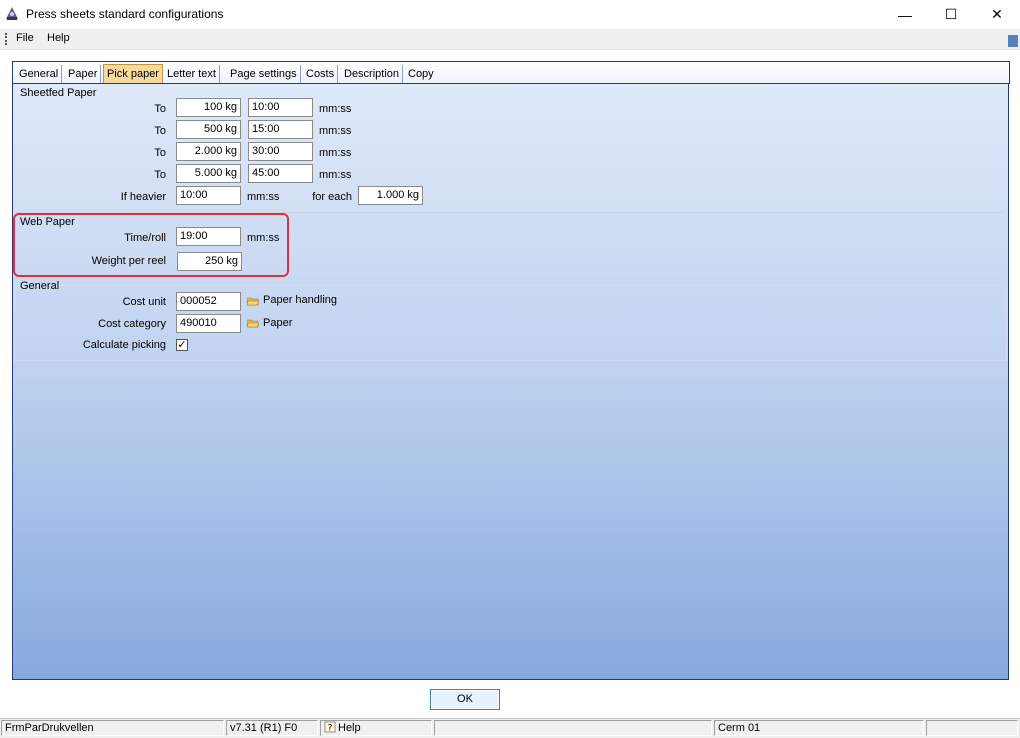 The width and height of the screenshot is (1020, 738). What do you see at coordinates (372, 74) in the screenshot?
I see `tab-description: Description` at bounding box center [372, 74].